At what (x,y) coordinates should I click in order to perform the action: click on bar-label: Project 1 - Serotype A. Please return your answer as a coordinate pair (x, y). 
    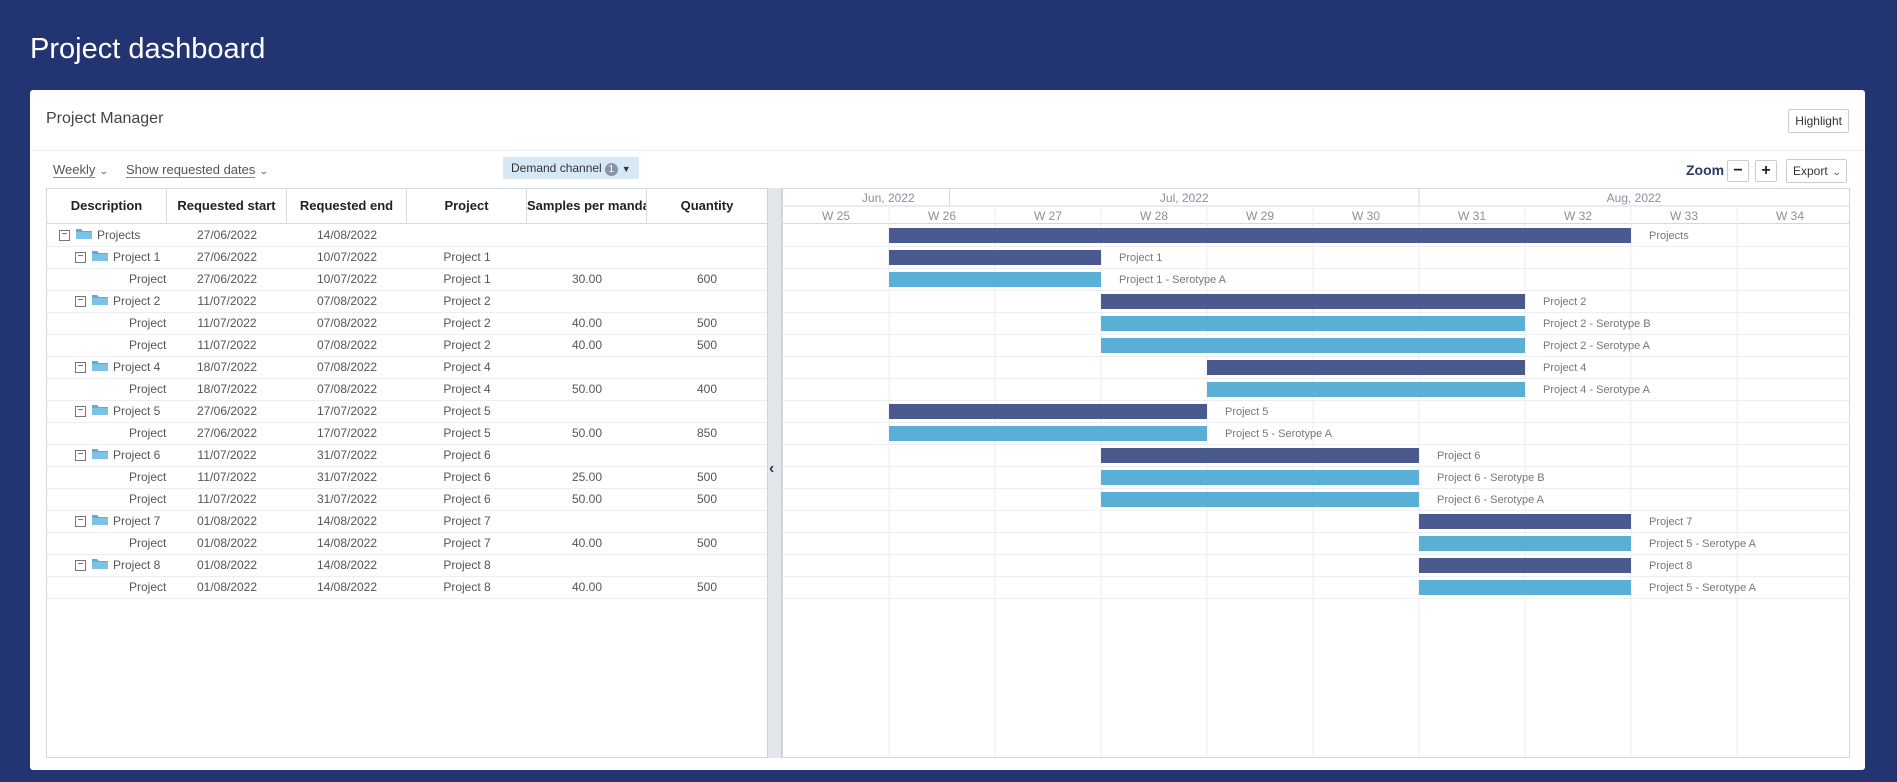
    Looking at the image, I should click on (1173, 280).